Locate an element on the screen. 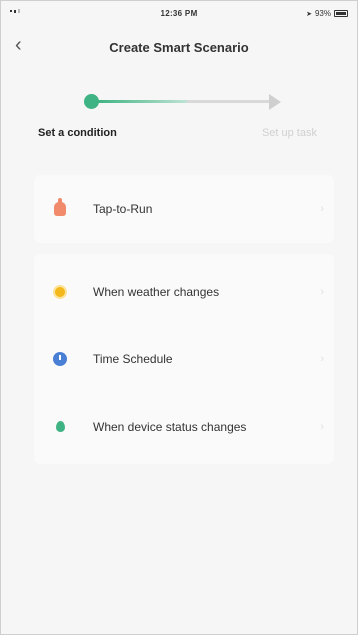 This screenshot has height=635, width=358. condition-weather-changes: When weather changes › is located at coordinates (184, 292).